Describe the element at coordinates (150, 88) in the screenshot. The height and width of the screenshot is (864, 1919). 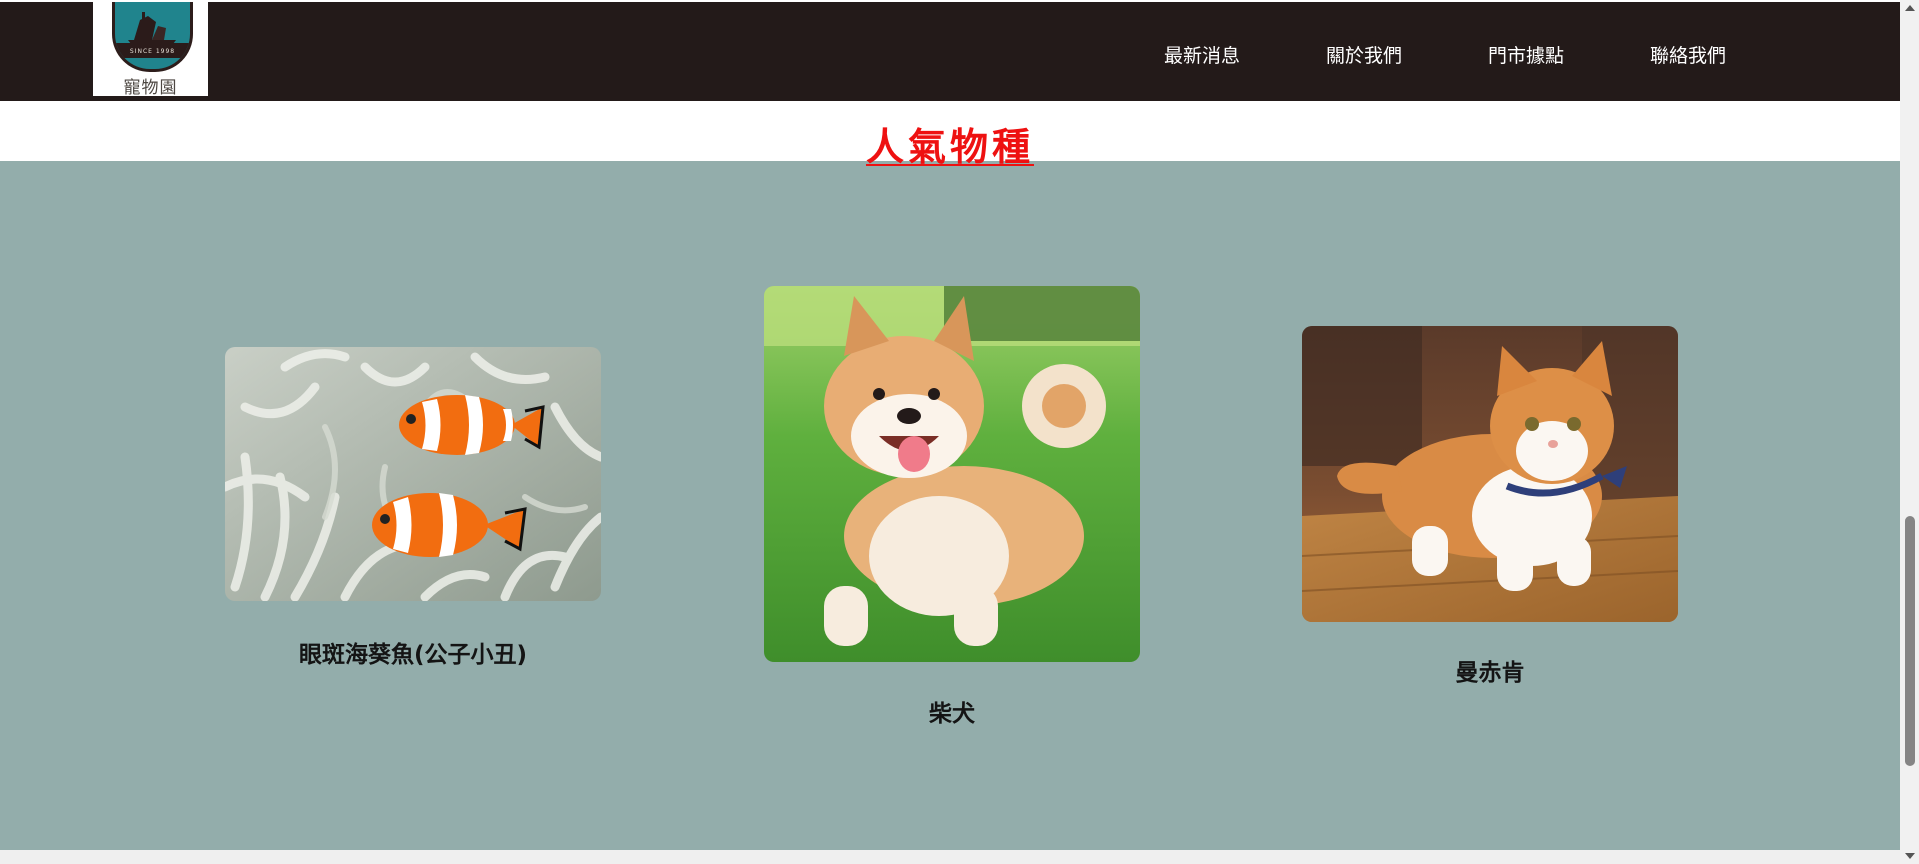
I see `logo-name: 寵物園` at that location.